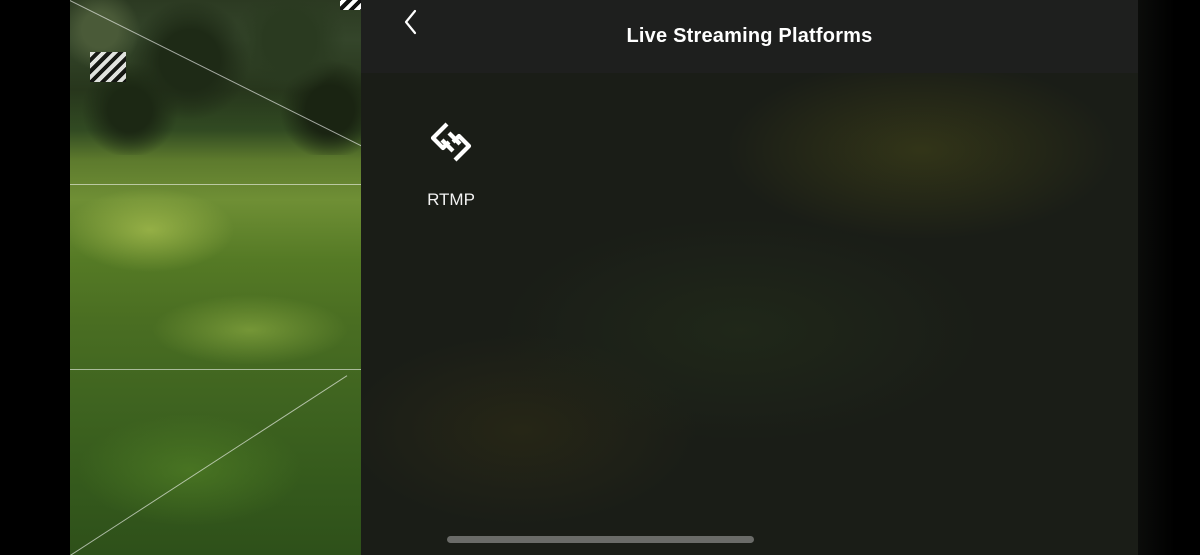 The height and width of the screenshot is (555, 1200). I want to click on home-indicator, so click(600, 539).